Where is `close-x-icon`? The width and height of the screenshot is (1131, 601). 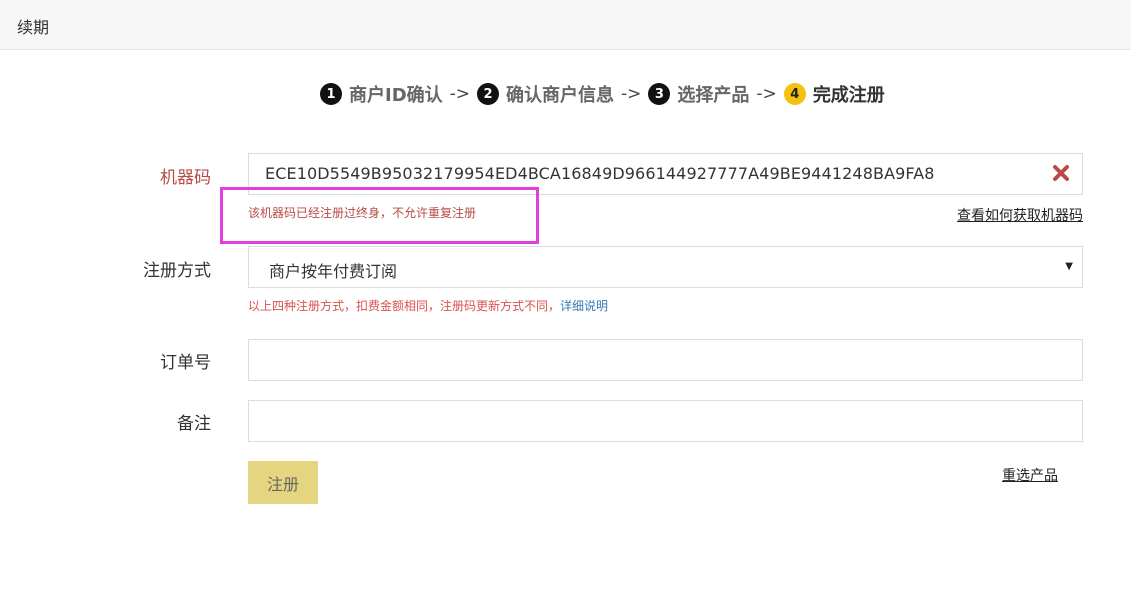
close-x-icon is located at coordinates (1061, 173).